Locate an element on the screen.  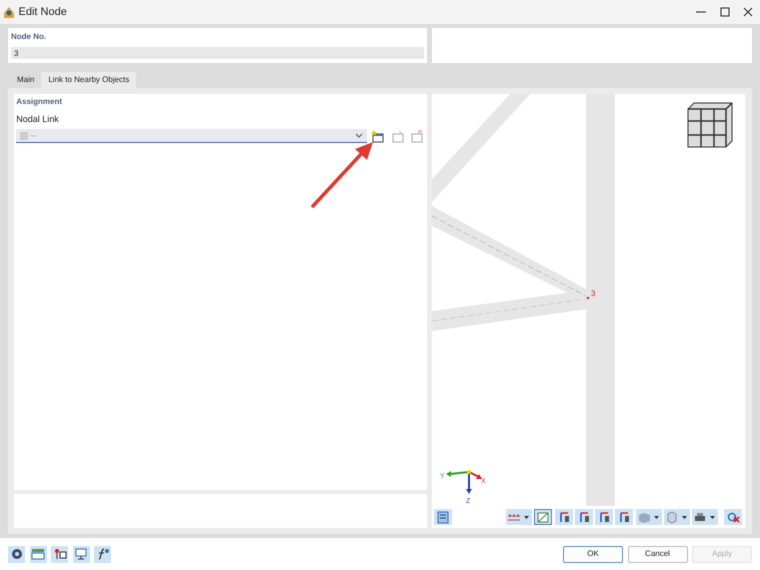
reset-view-icon is located at coordinates (733, 517).